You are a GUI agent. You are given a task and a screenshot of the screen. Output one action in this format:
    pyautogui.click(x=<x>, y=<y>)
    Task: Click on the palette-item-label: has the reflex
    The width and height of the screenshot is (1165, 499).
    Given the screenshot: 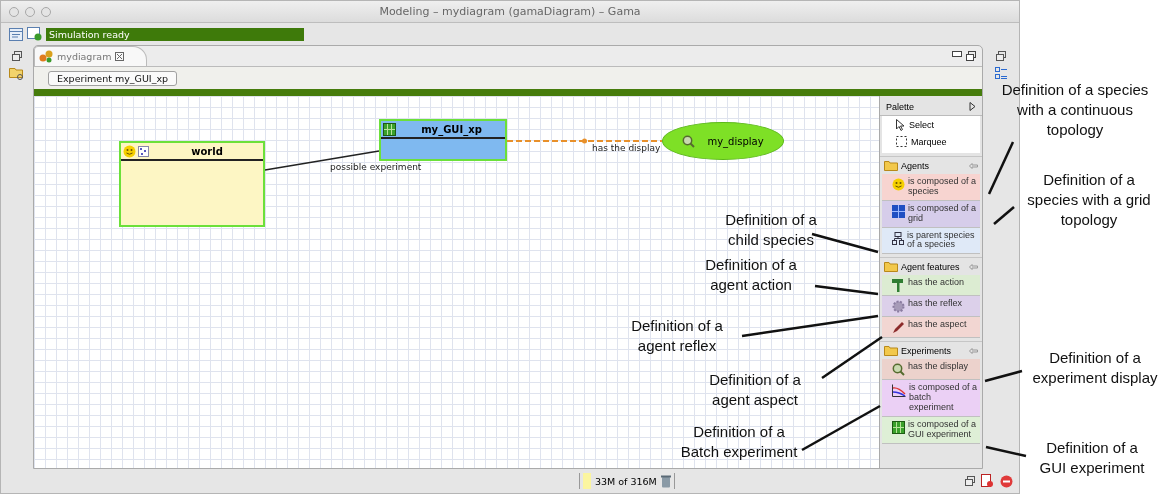 What is the action you would take?
    pyautogui.click(x=935, y=304)
    